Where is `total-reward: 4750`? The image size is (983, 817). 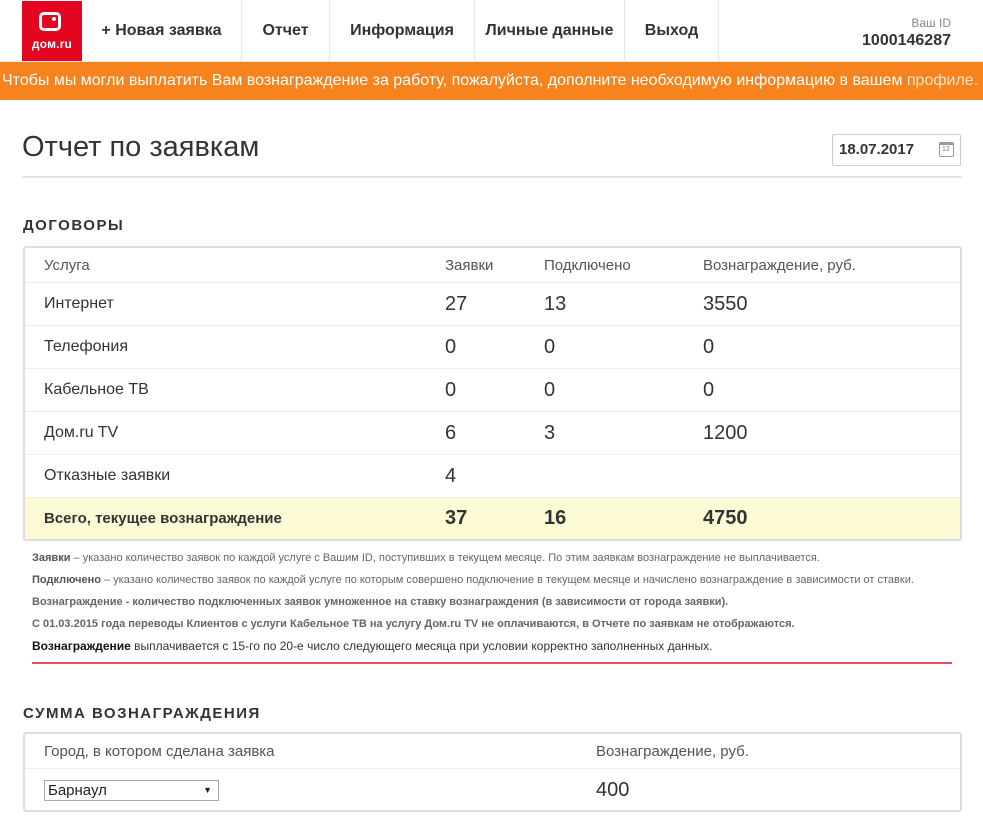 total-reward: 4750 is located at coordinates (725, 518).